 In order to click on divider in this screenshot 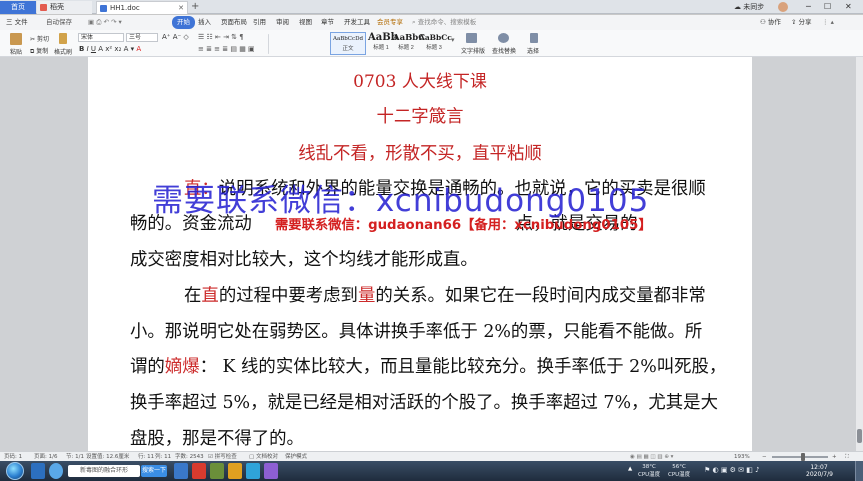, I will do `click(268, 44)`.